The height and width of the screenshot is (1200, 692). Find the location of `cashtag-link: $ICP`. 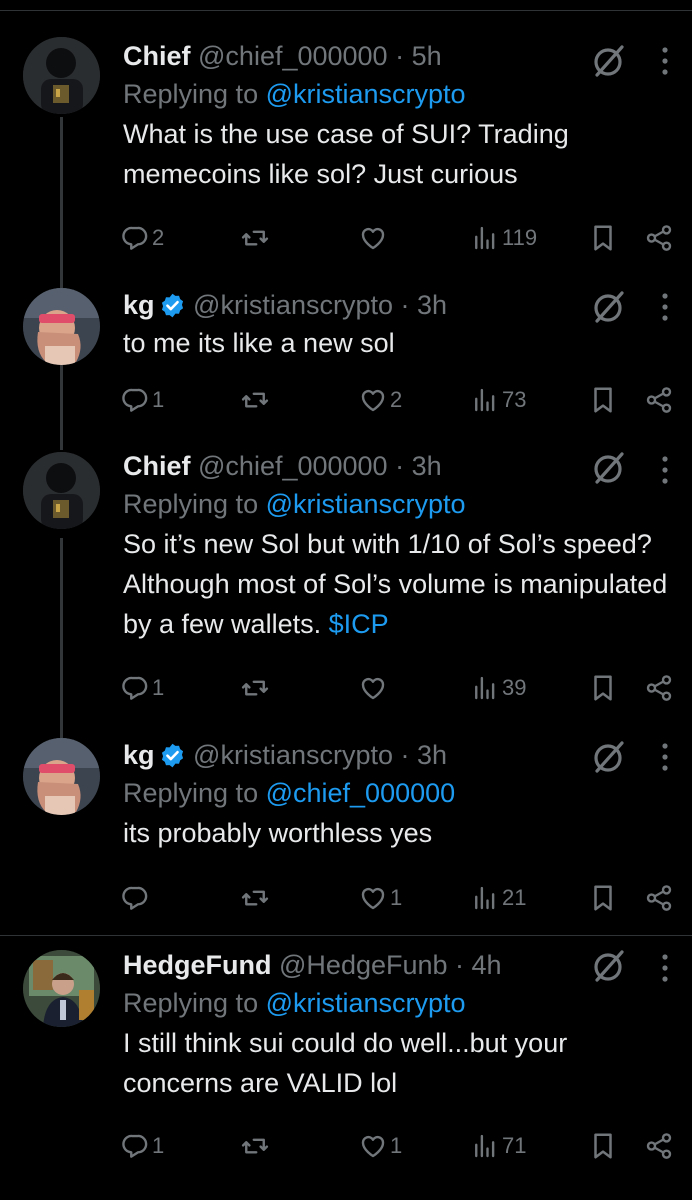

cashtag-link: $ICP is located at coordinates (359, 624).